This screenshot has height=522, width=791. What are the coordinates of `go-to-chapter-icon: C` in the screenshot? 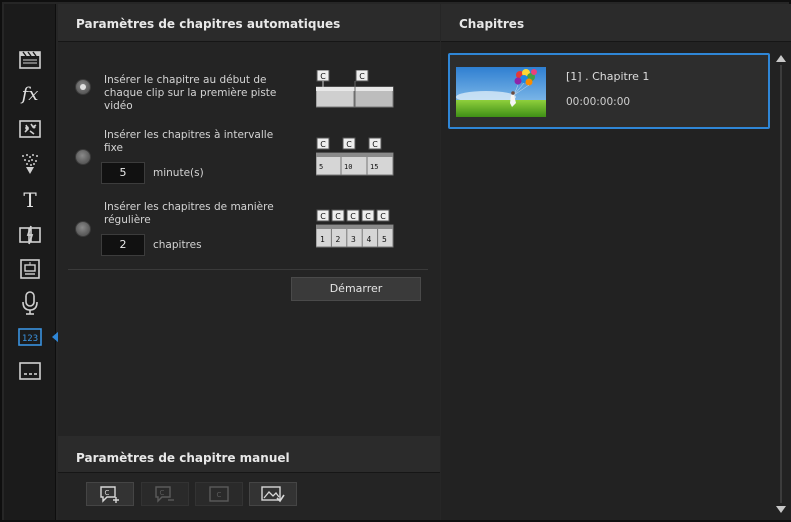 It's located at (219, 494).